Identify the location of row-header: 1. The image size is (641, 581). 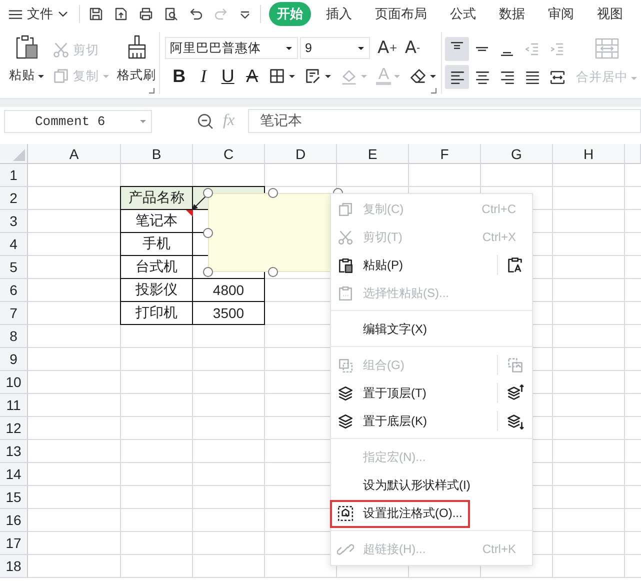
(14, 175).